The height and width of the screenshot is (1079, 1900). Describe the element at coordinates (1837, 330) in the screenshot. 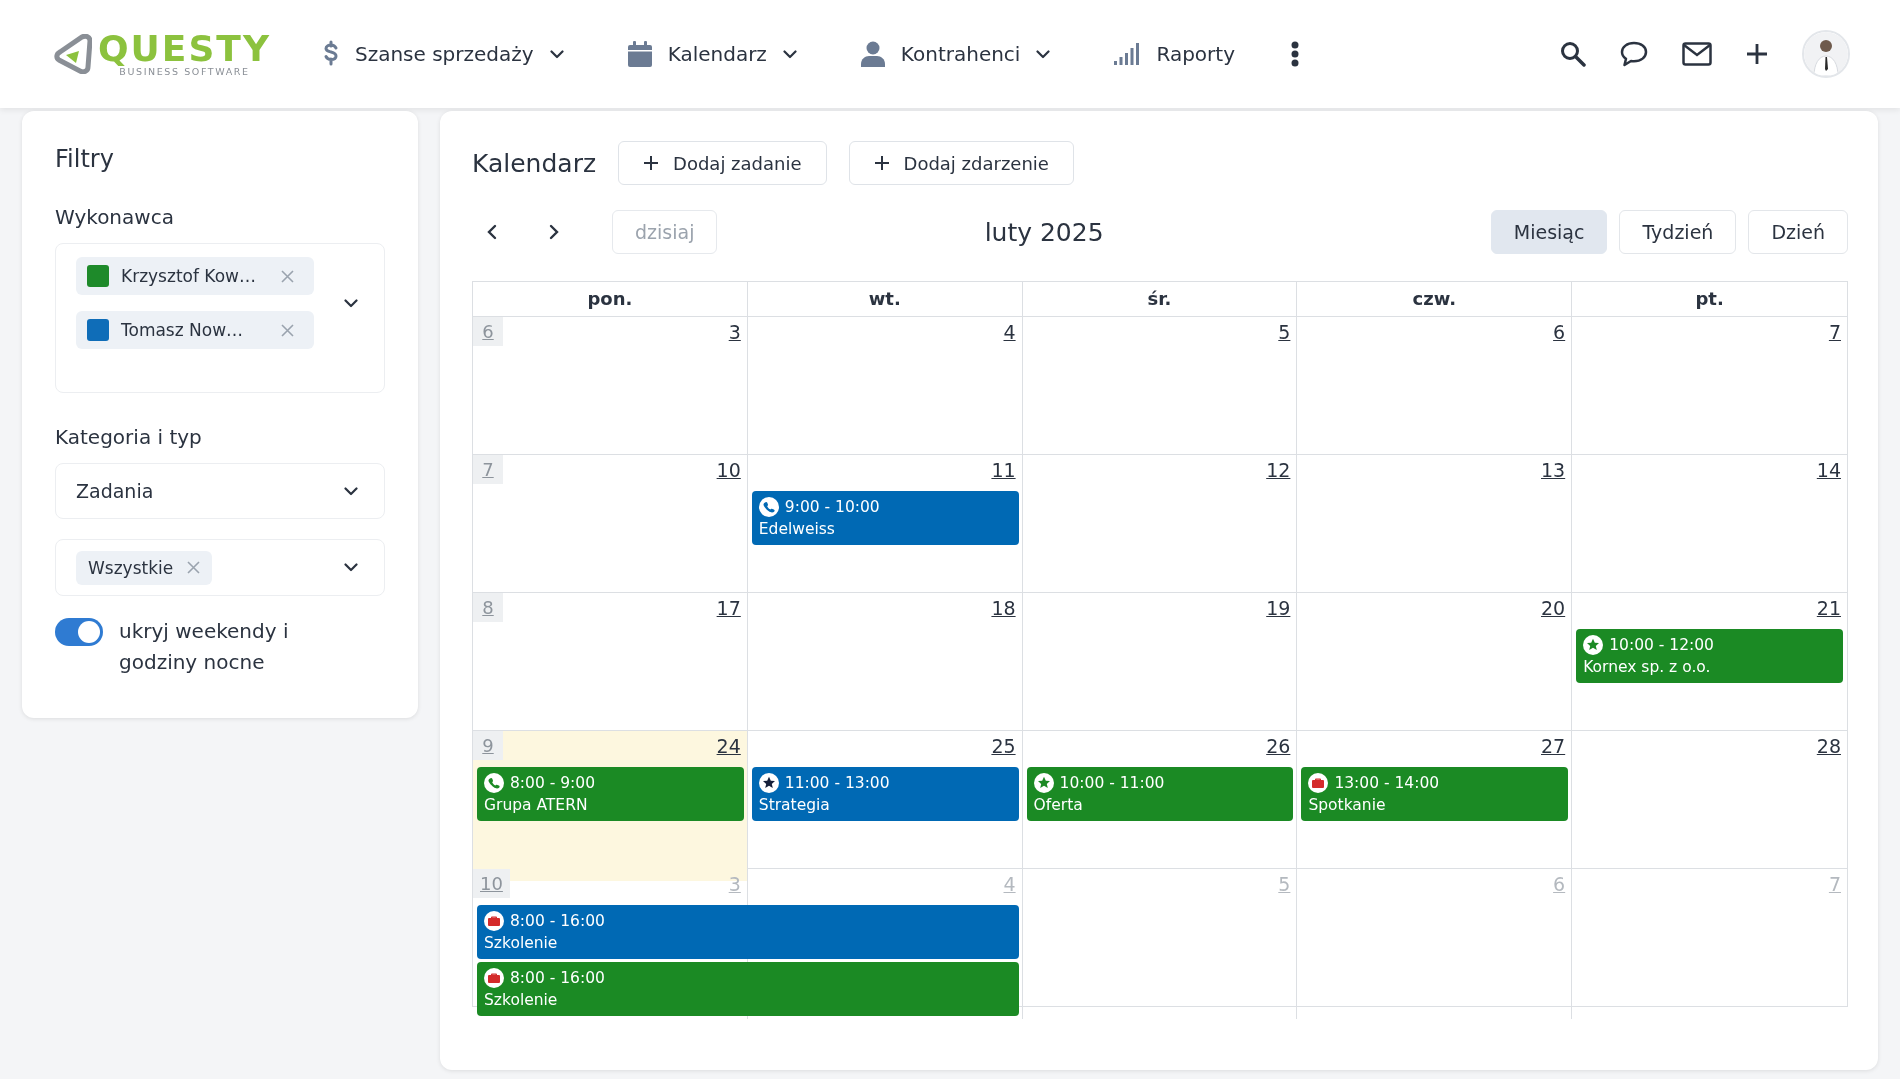

I see `day-number: 7` at that location.